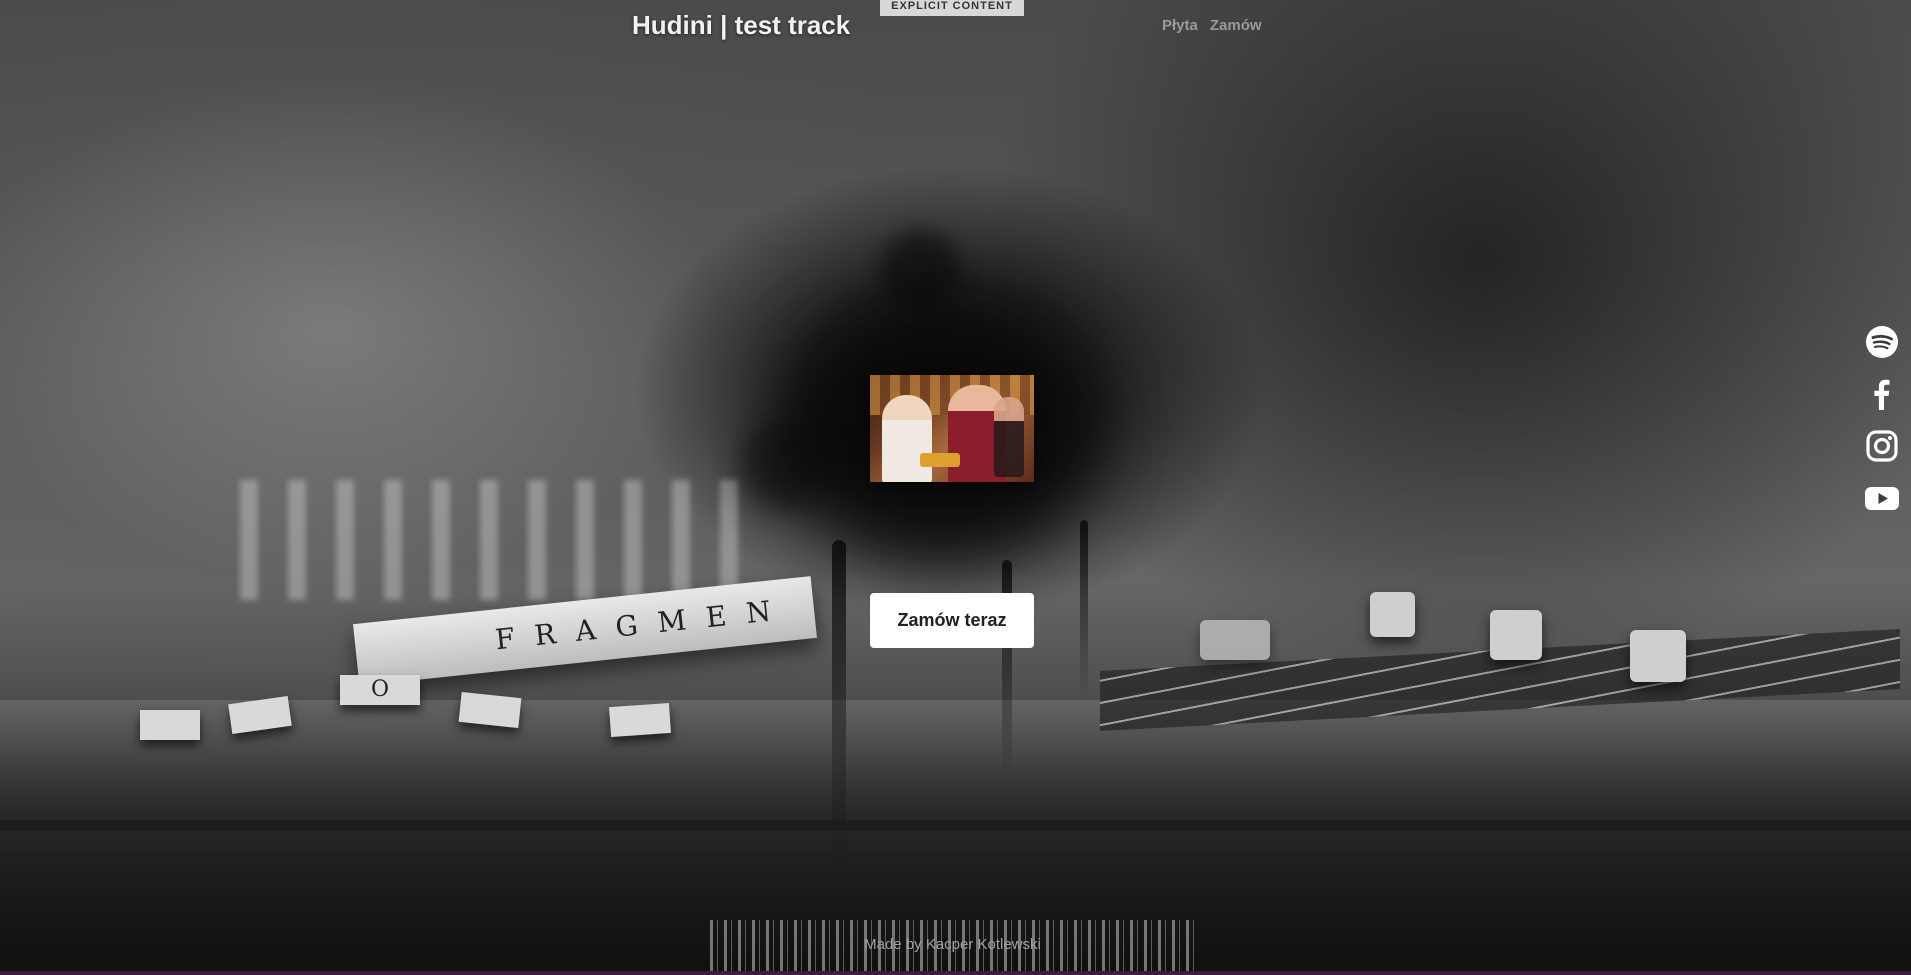  I want to click on main-nav: Płyta Zamów, so click(1212, 25).